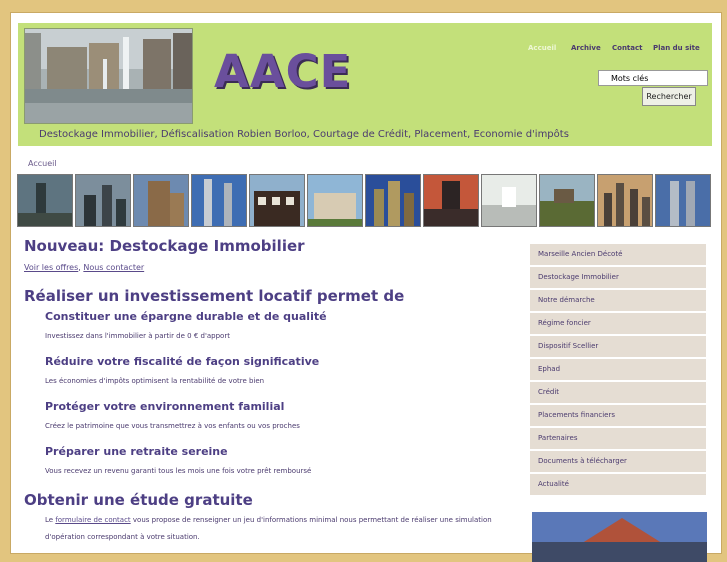 The width and height of the screenshot is (727, 562). What do you see at coordinates (219, 200) in the screenshot?
I see `thumb-photo-petronas` at bounding box center [219, 200].